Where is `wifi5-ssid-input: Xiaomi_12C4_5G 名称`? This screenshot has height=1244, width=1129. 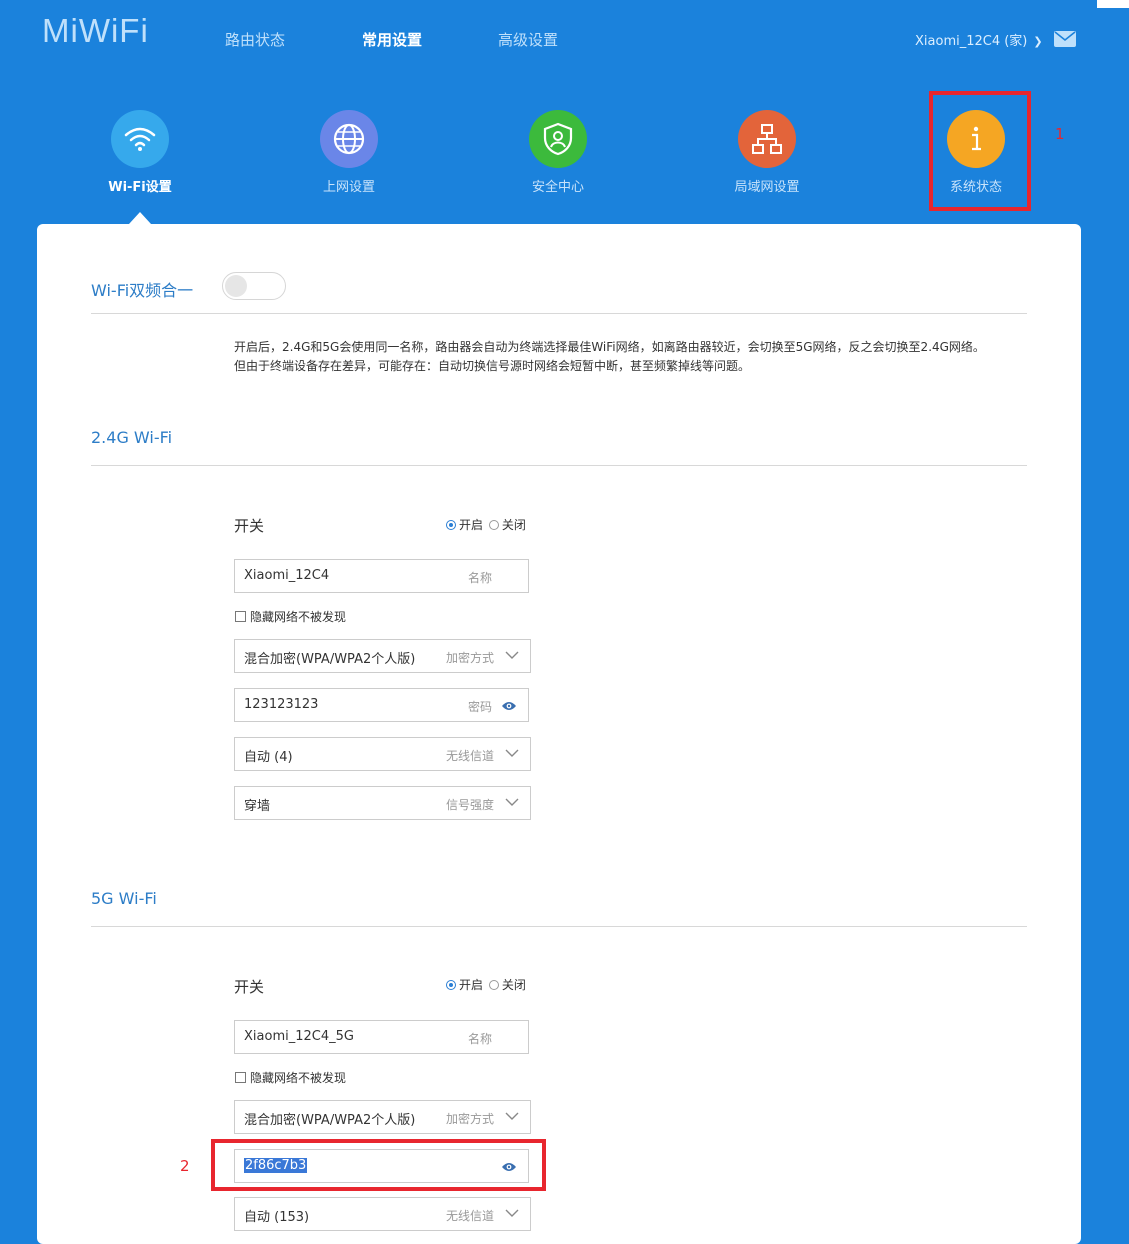 wifi5-ssid-input: Xiaomi_12C4_5G 名称 is located at coordinates (381, 1037).